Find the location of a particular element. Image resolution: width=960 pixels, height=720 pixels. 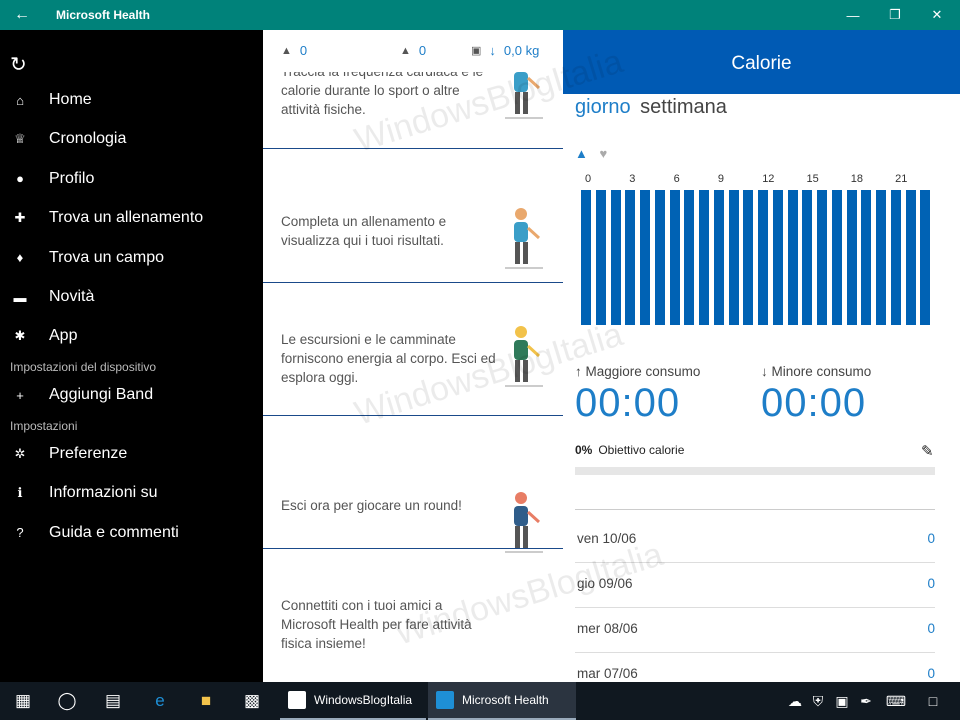

sidebar-item-sidebar.settings_items-2: ? Guida e commenti is located at coordinates (131, 533).